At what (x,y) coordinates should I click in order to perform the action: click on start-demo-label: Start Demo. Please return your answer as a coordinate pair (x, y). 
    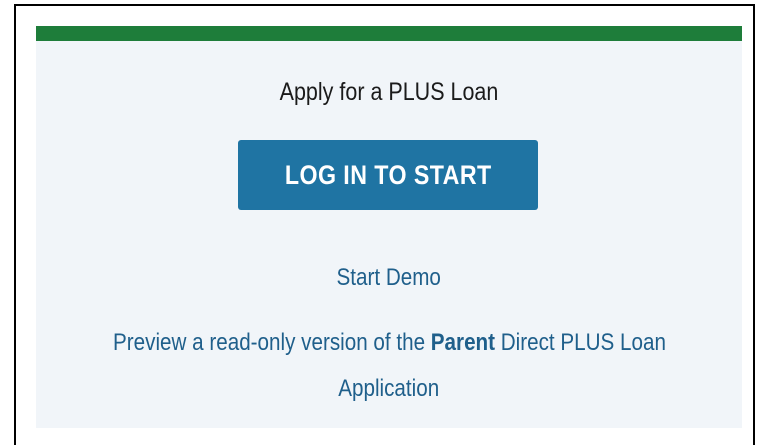
    Looking at the image, I should click on (389, 277).